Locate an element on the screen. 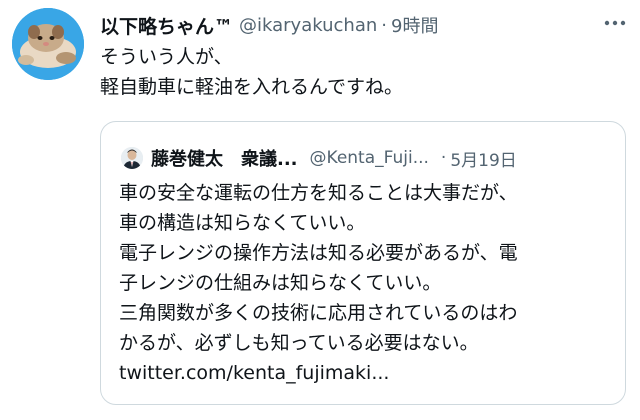 The height and width of the screenshot is (420, 640). display-name: 以下略ちゃん™ is located at coordinates (166, 25).